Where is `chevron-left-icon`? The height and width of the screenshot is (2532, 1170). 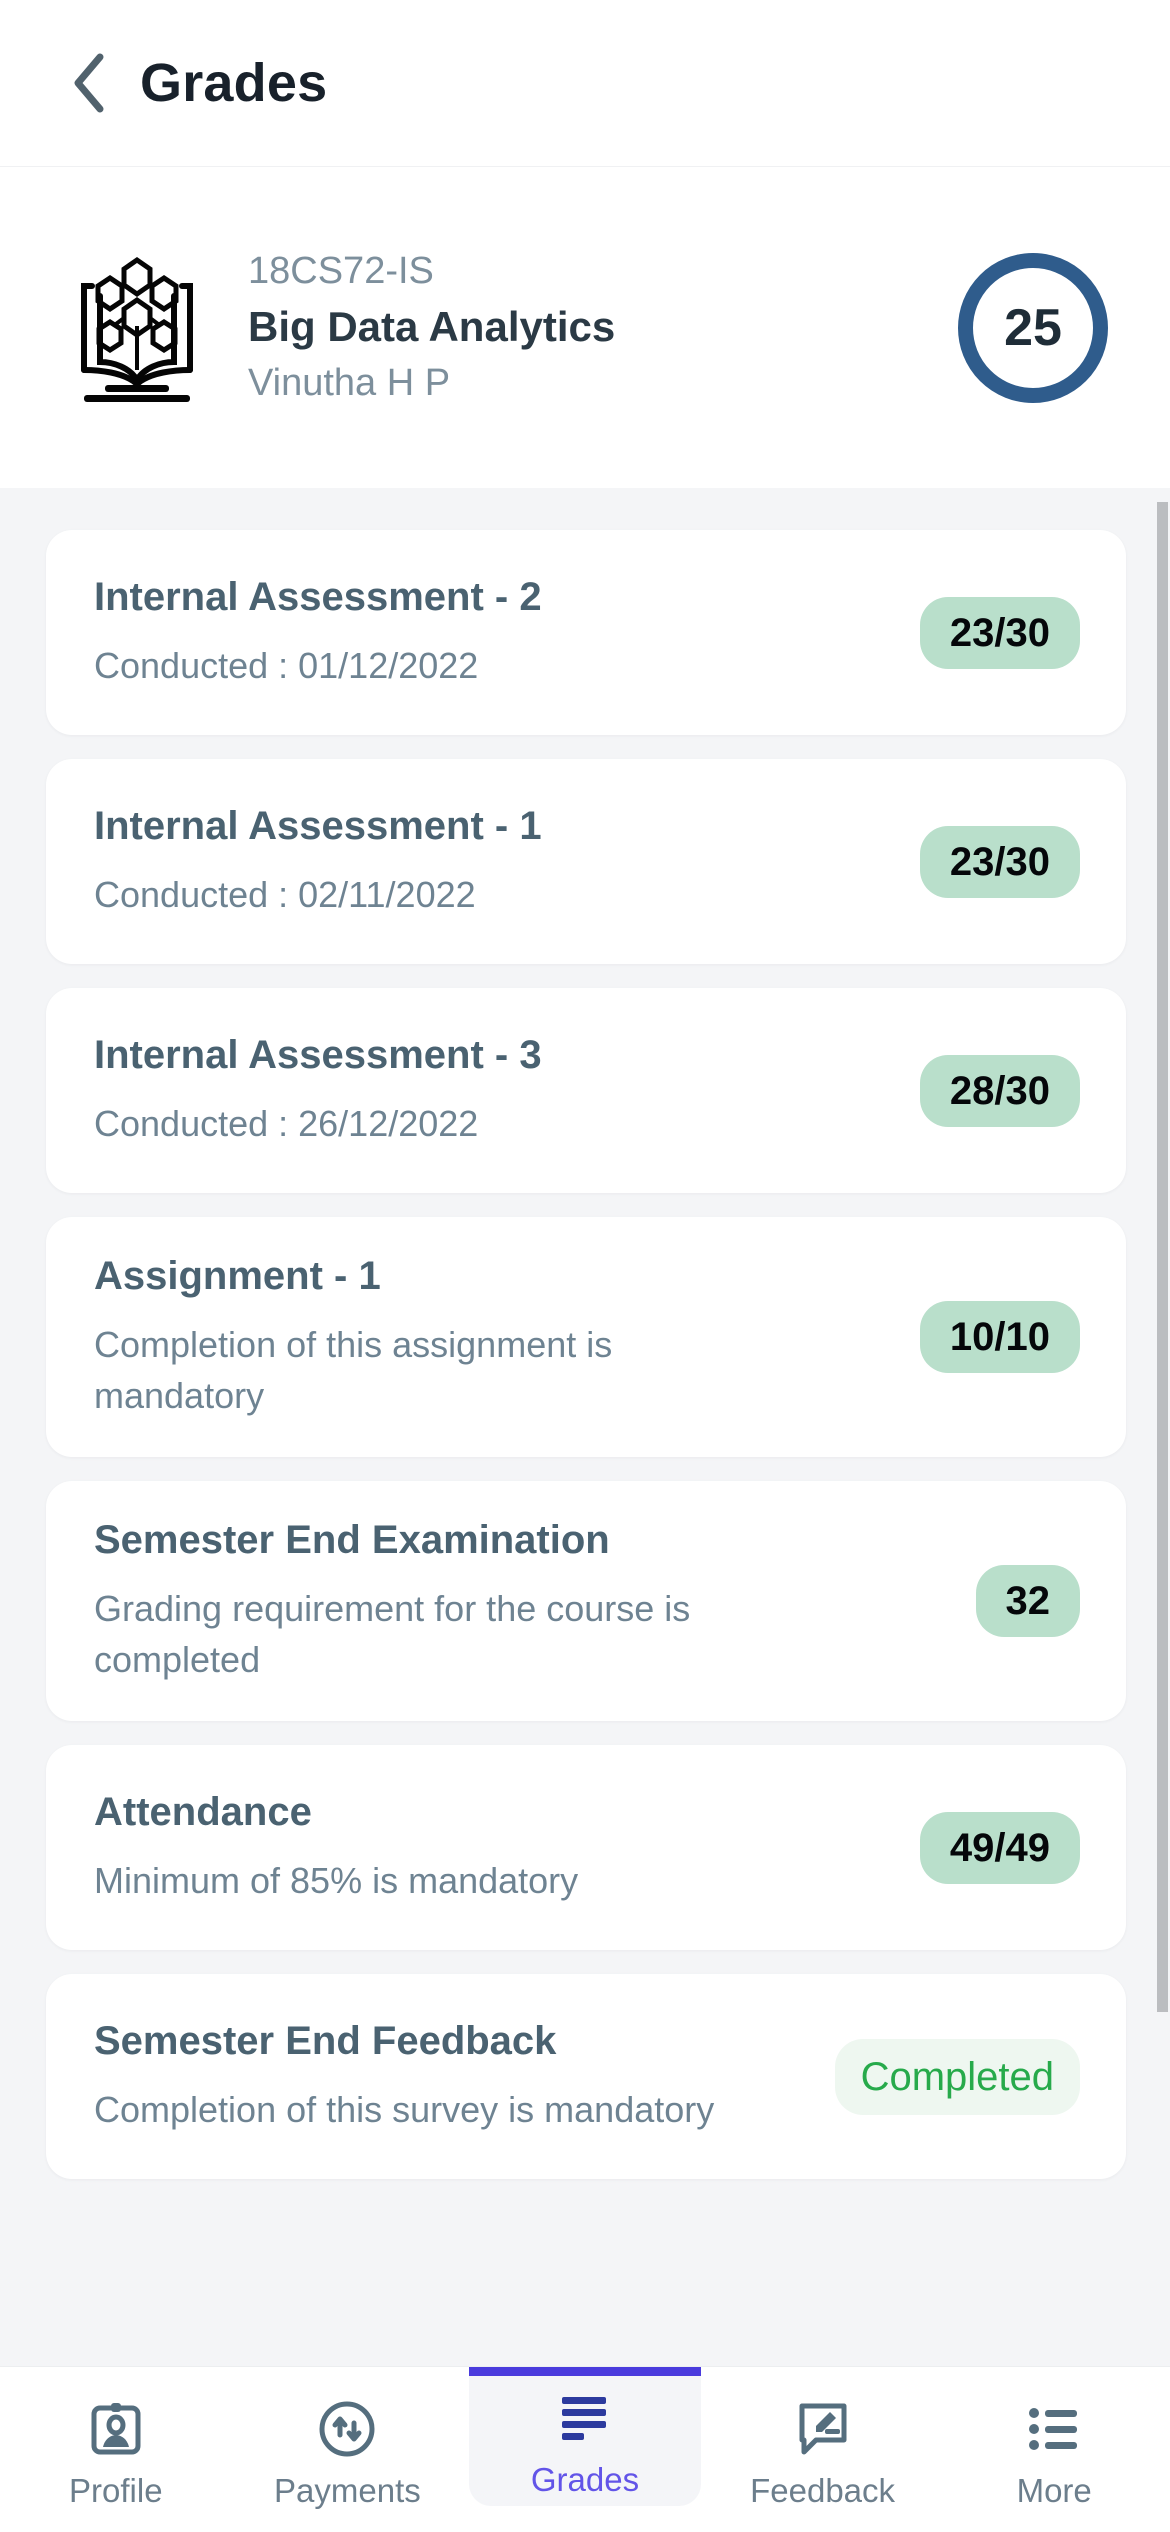 chevron-left-icon is located at coordinates (90, 83).